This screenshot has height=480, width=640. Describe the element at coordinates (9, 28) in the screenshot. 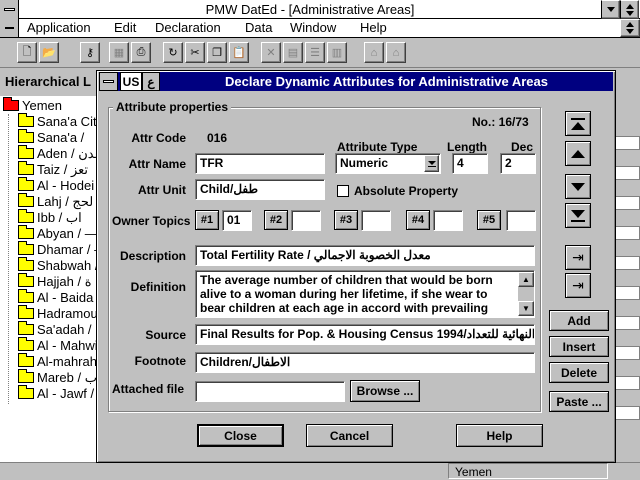

I see `document-system-menu` at that location.